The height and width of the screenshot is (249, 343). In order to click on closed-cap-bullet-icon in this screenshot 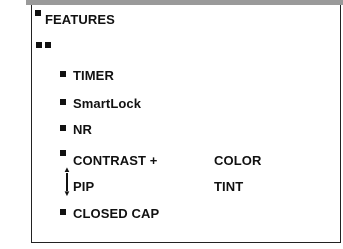, I will do `click(63, 212)`.